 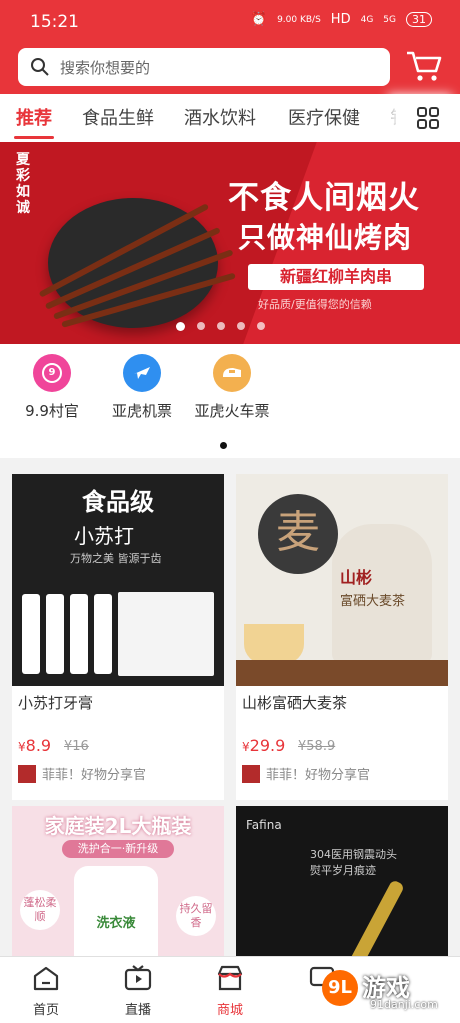 I want to click on shortcut-page-dot, so click(x=223, y=445).